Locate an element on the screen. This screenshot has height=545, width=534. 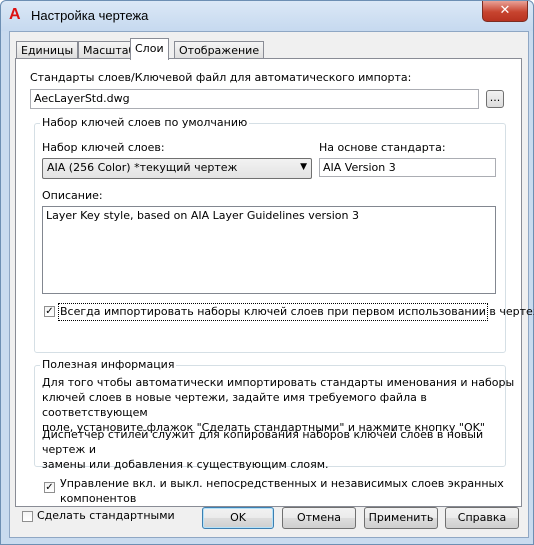
key-set-label: Набор ключей слоев: is located at coordinates (103, 147).